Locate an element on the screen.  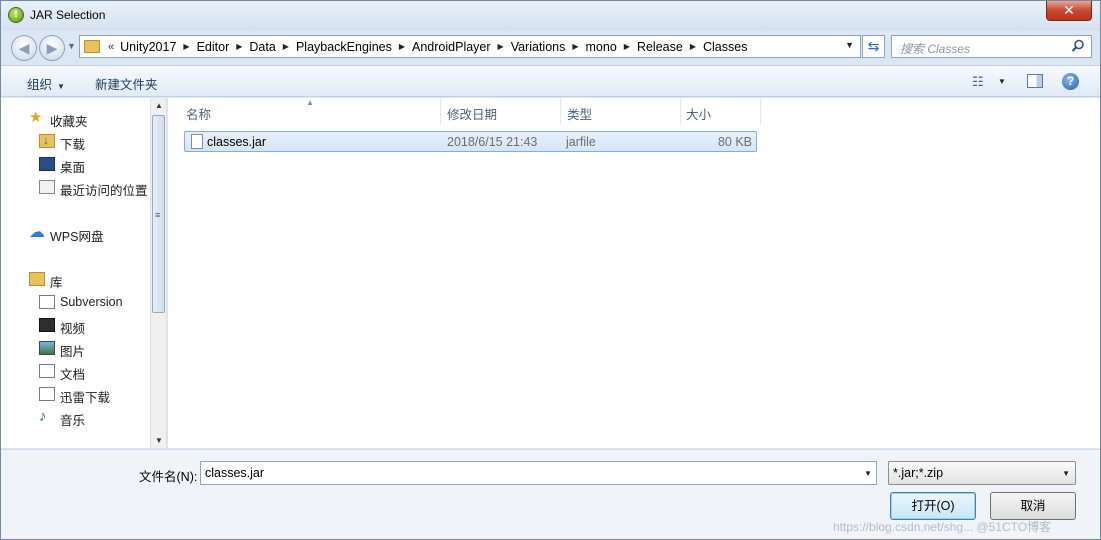
file-date: 2018/6/15 21:43 is located at coordinates (492, 142).